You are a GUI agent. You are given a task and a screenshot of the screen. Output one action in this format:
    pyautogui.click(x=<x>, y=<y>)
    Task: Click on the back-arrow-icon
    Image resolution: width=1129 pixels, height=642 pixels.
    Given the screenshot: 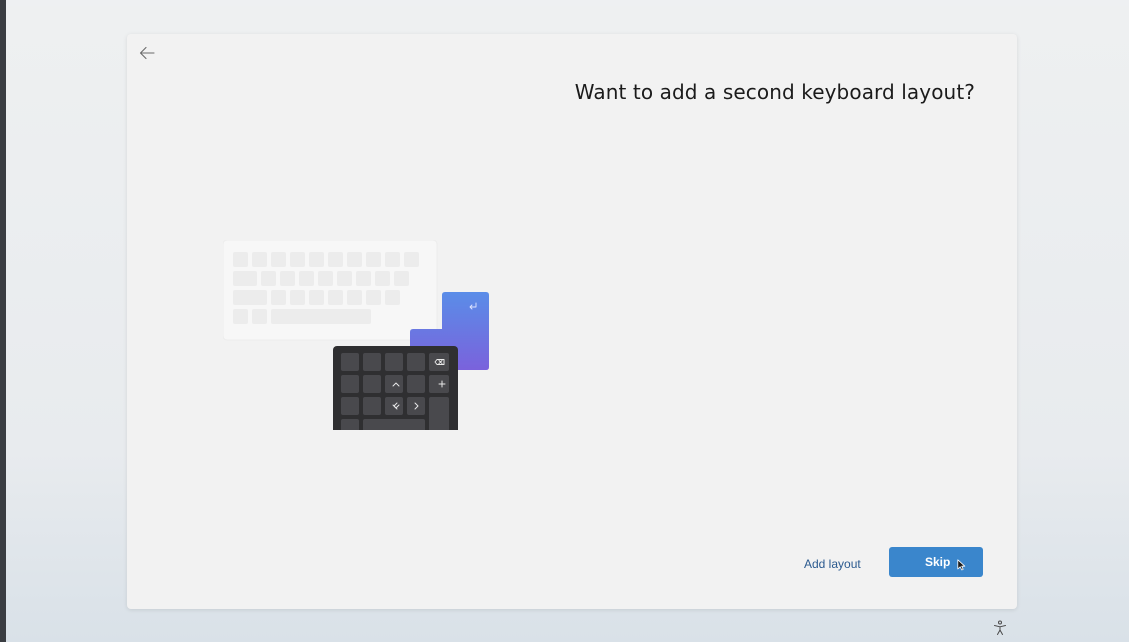 What is the action you would take?
    pyautogui.click(x=147, y=53)
    